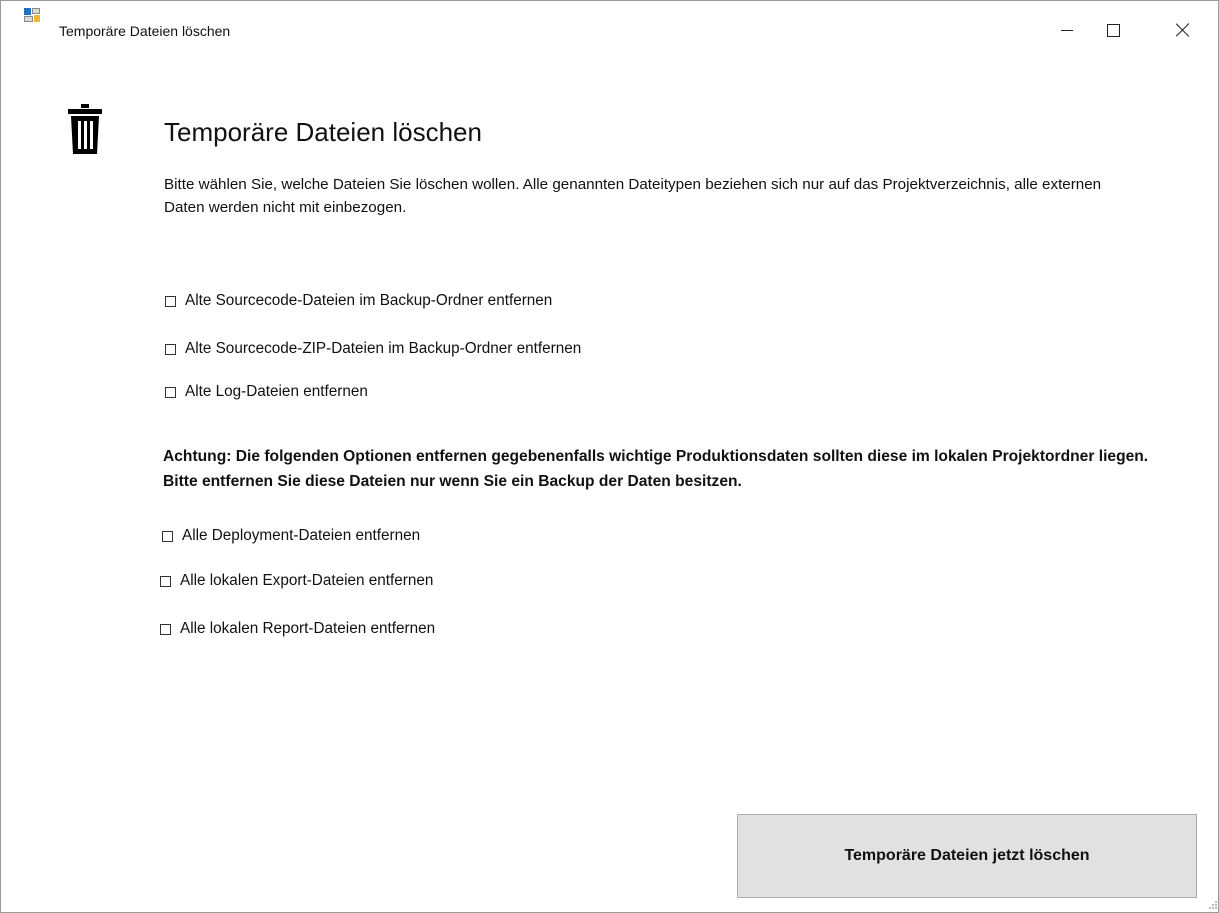  I want to click on minimize-icon, so click(1067, 30).